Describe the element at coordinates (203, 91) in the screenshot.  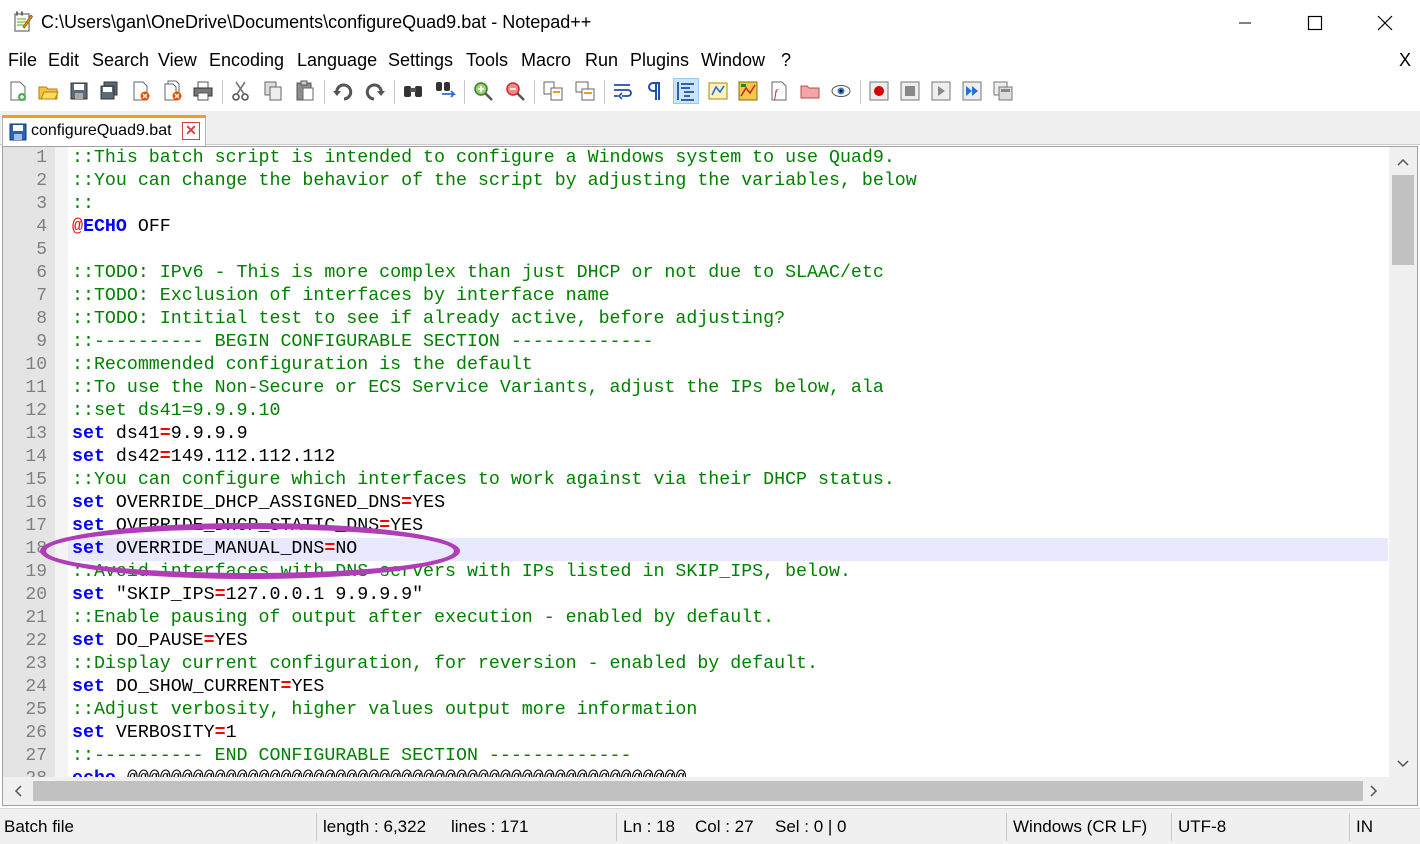
I see `print-button` at that location.